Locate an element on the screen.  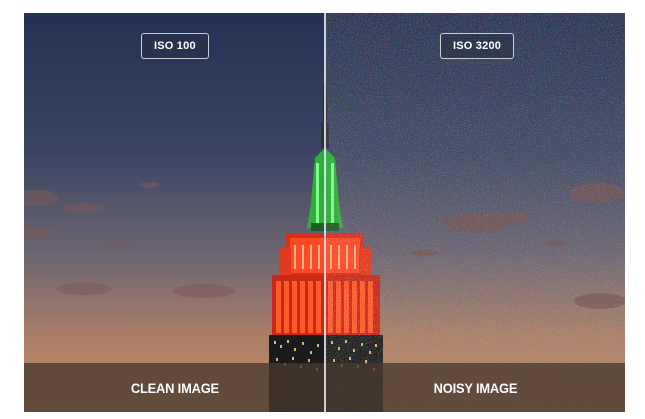
iso-3200-badge: ISO 3200 is located at coordinates (477, 46).